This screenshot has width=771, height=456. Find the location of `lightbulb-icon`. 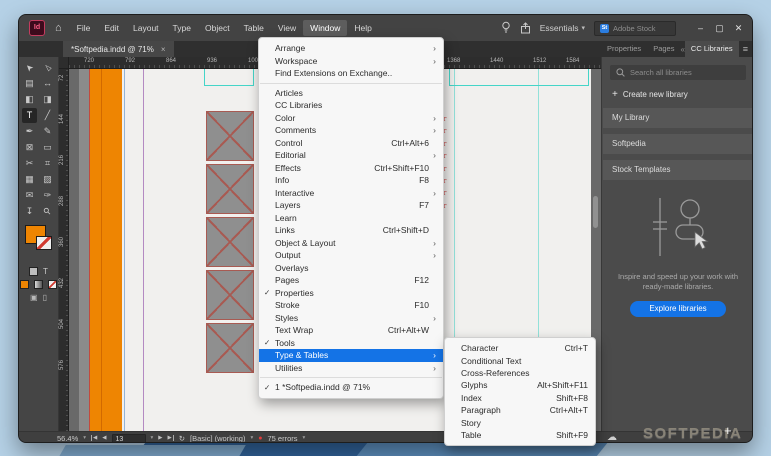

lightbulb-icon is located at coordinates (506, 28).